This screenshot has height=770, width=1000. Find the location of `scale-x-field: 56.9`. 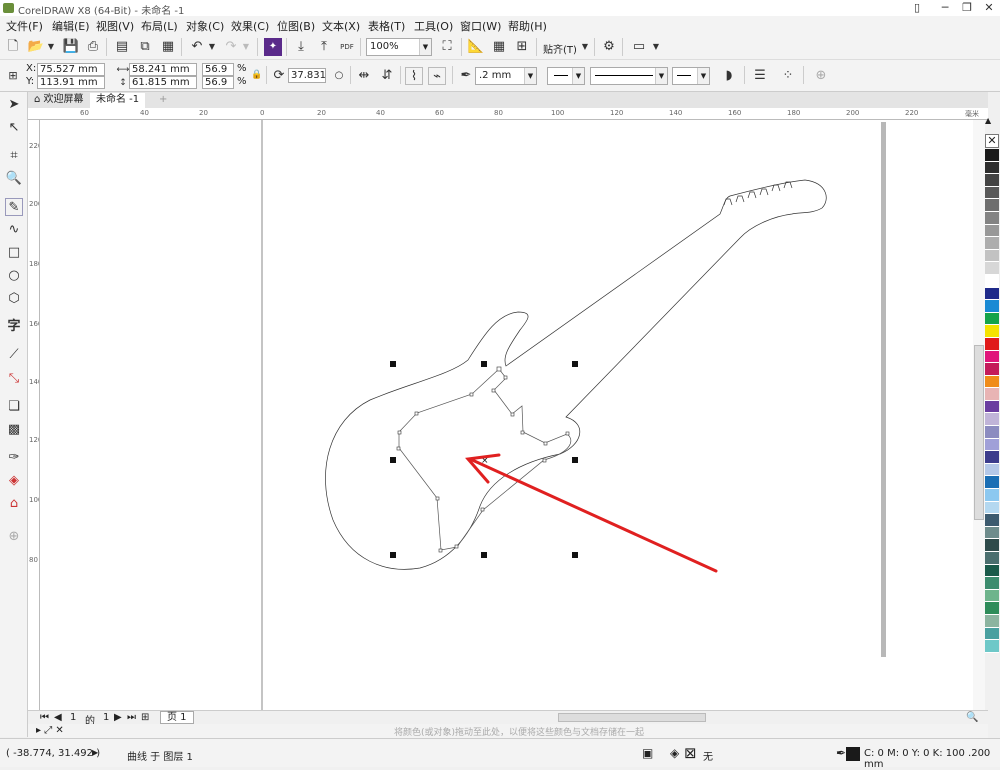

scale-x-field: 56.9 is located at coordinates (218, 69).